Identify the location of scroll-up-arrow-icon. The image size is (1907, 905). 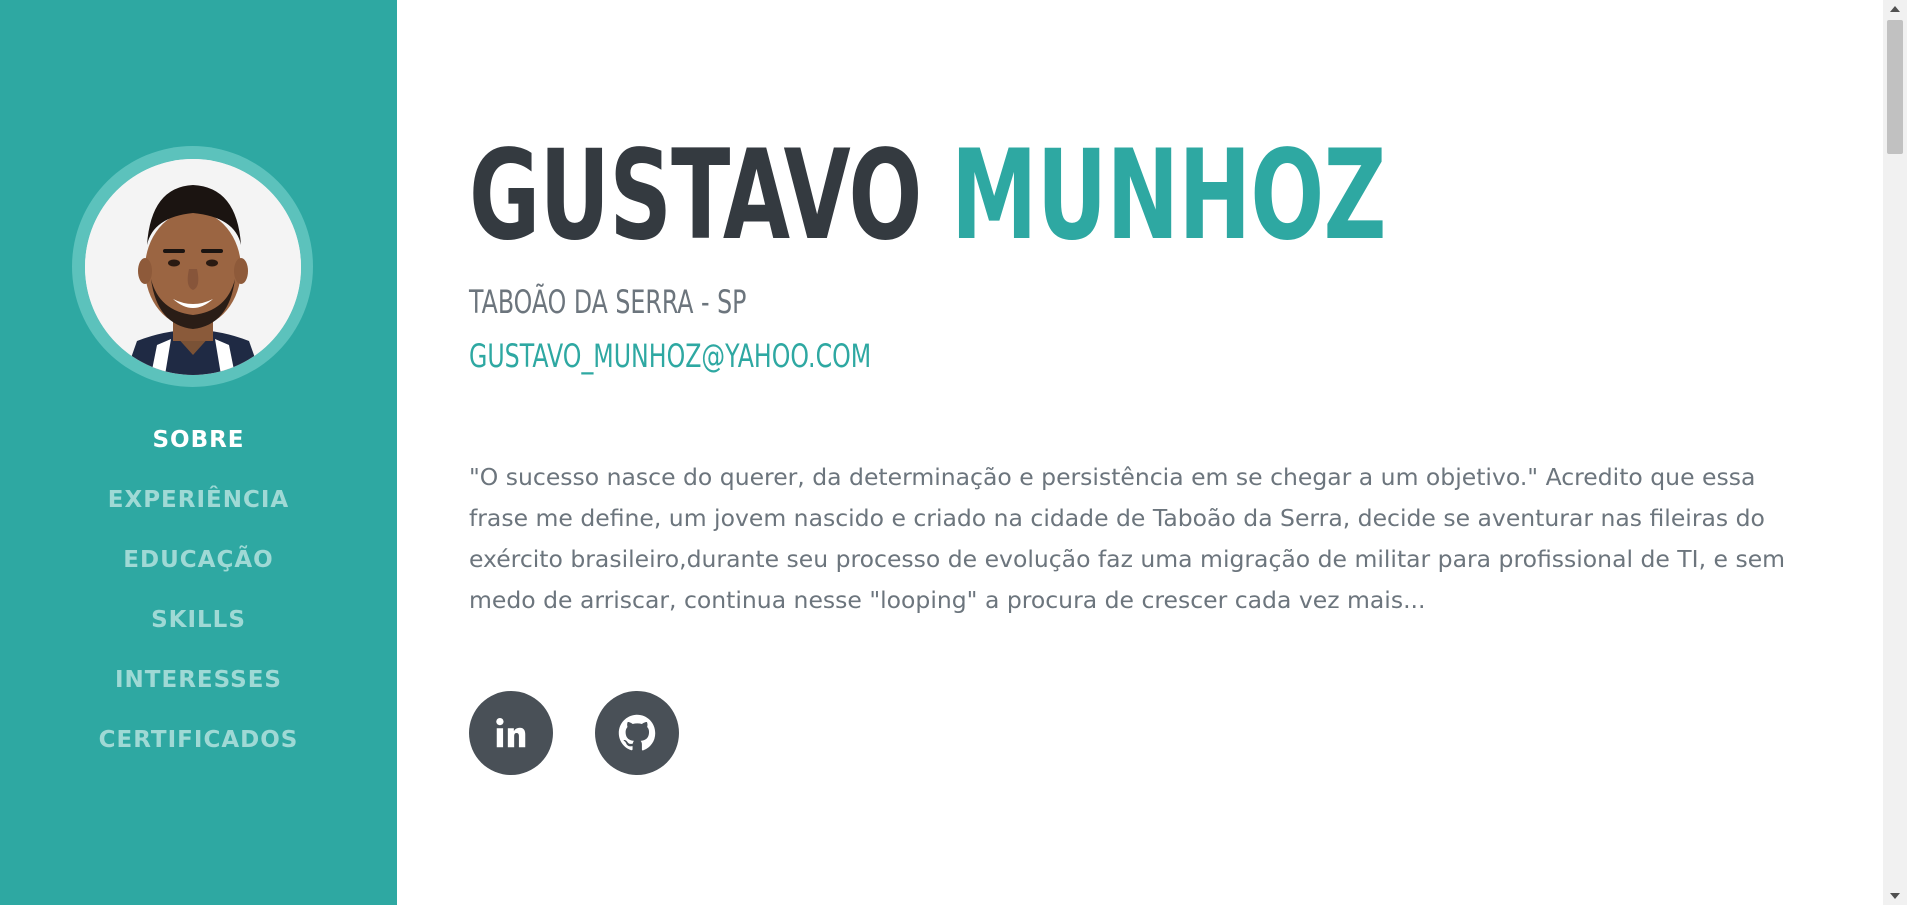
(1895, 9).